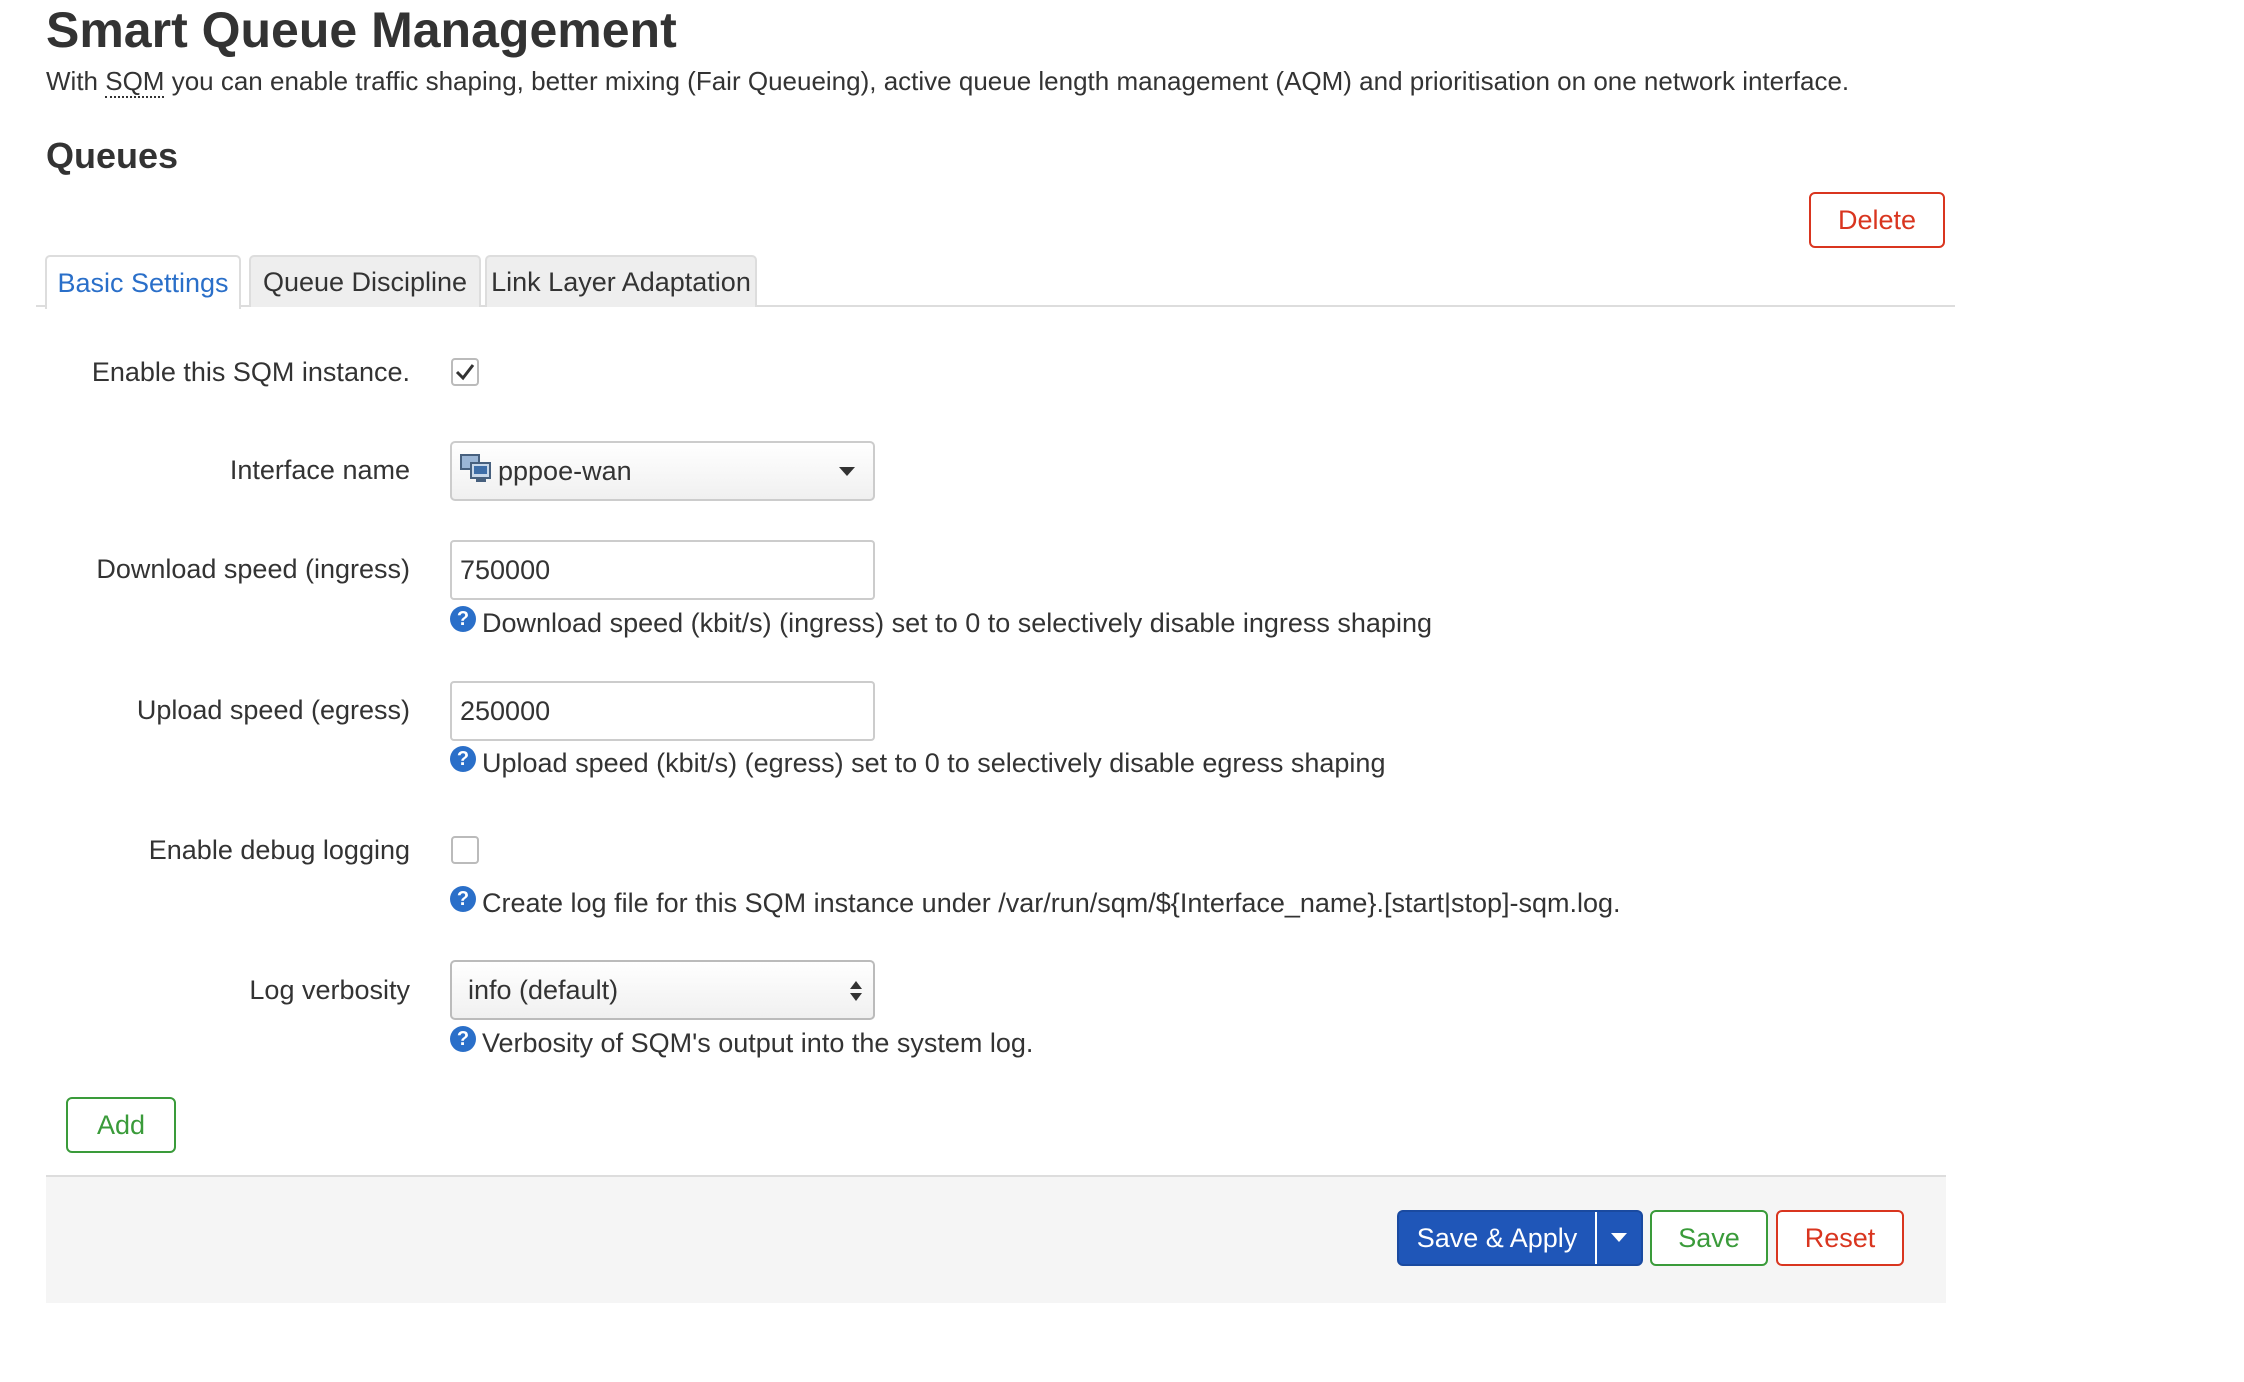 This screenshot has width=2244, height=1382. I want to click on save-apply-dropdown-toggle, so click(1618, 1238).